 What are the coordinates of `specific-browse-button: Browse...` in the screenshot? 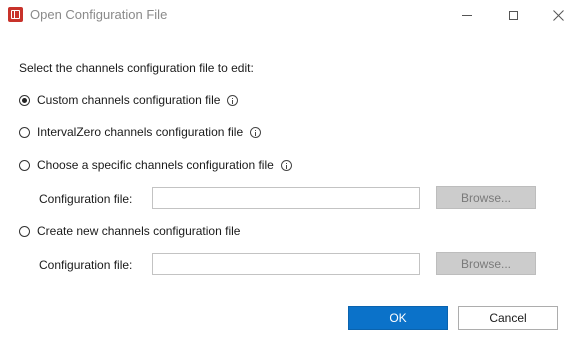 It's located at (486, 197).